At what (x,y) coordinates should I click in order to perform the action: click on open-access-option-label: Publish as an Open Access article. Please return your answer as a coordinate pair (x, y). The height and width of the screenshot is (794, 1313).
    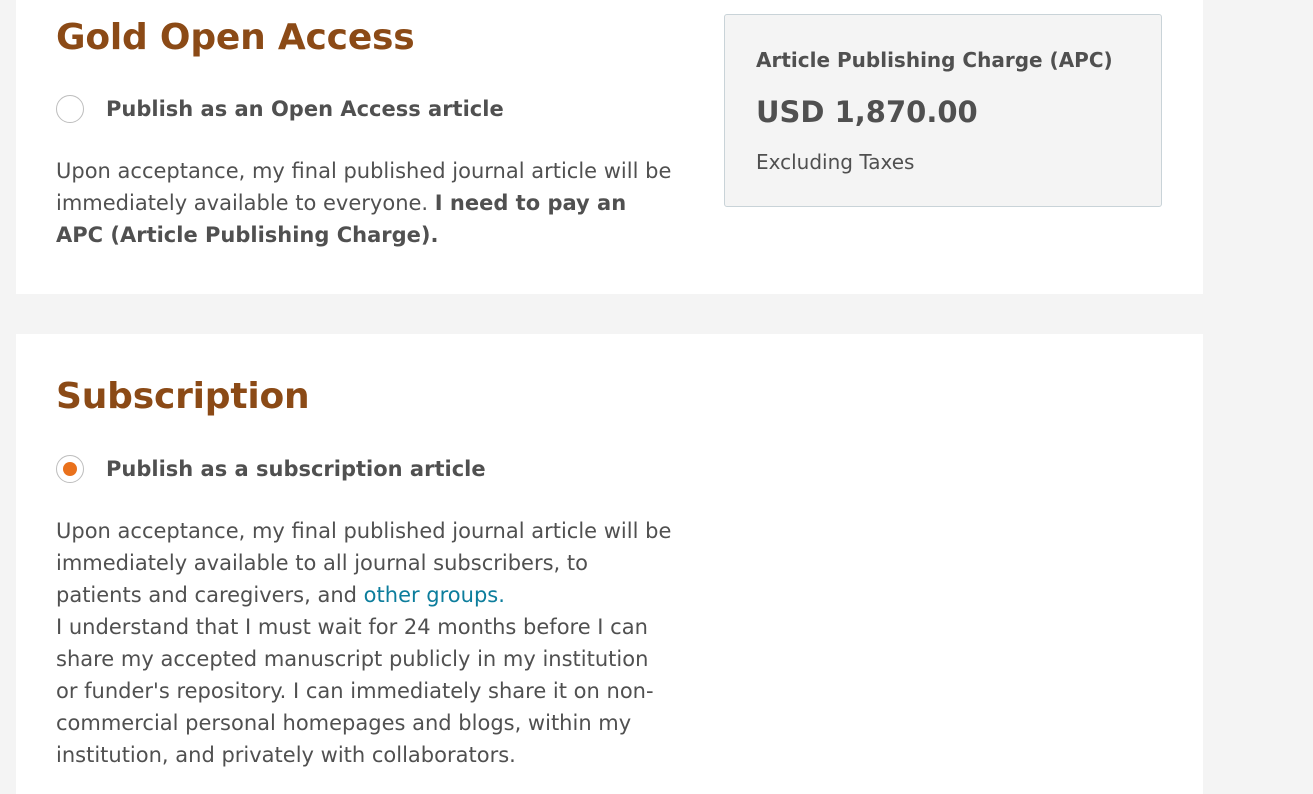
    Looking at the image, I should click on (305, 109).